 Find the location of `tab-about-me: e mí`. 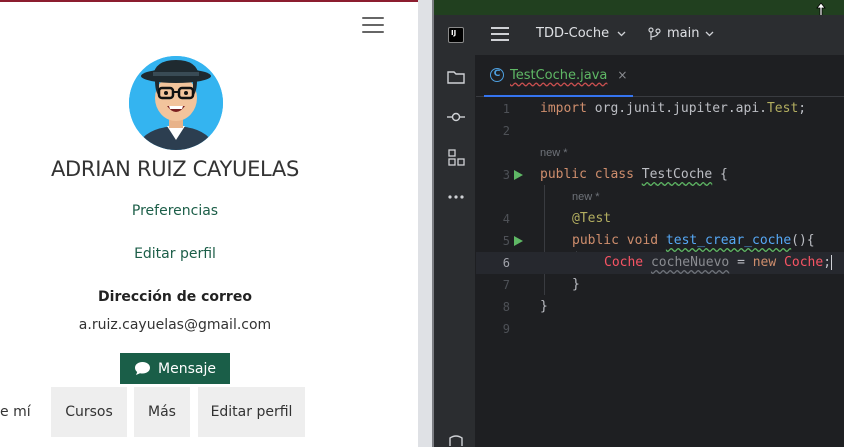

tab-about-me: e mí is located at coordinates (20, 412).